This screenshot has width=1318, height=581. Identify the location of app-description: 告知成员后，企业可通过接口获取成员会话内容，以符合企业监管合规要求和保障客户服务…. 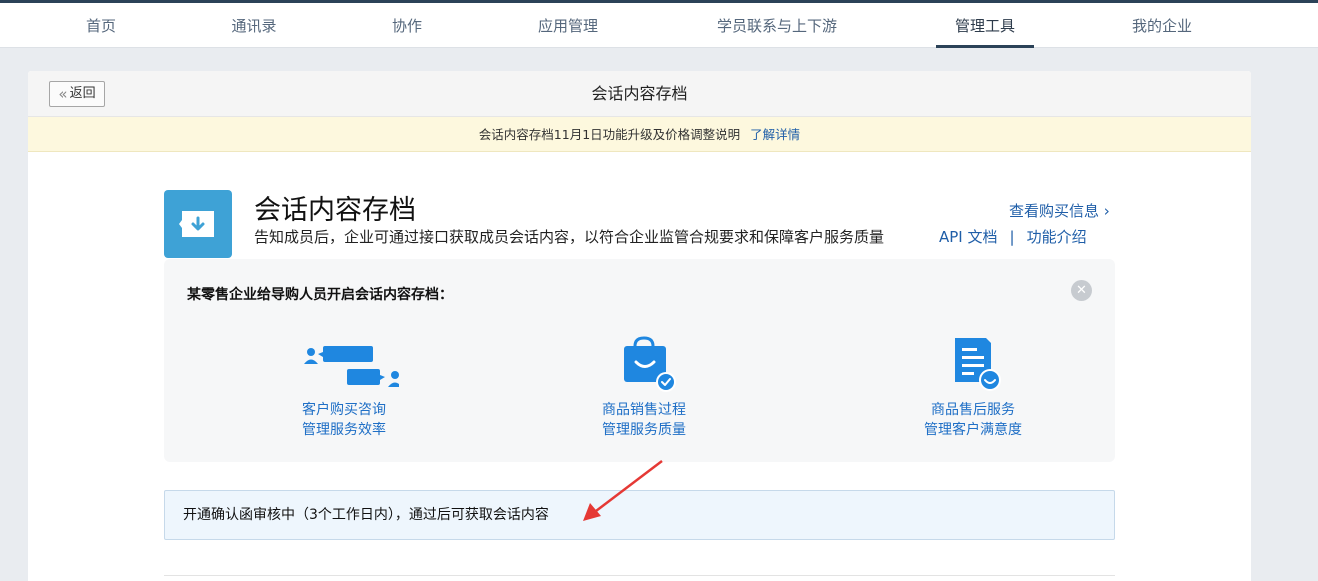
(569, 237).